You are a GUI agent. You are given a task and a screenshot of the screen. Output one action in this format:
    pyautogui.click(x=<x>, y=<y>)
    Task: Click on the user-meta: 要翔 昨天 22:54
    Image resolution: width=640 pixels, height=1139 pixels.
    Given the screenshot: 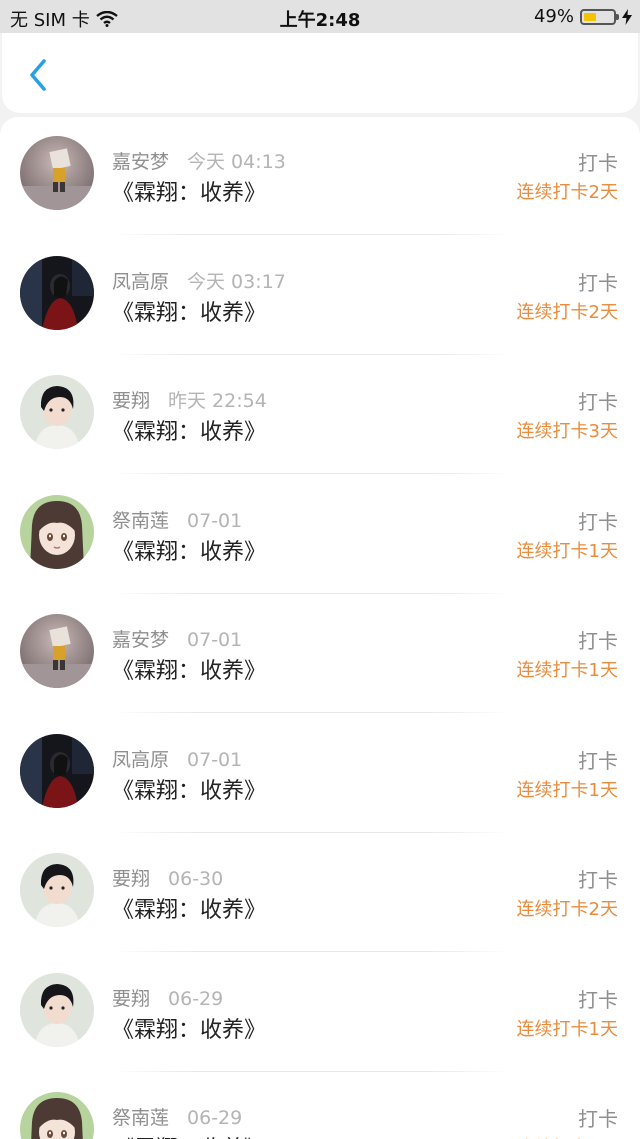 What is the action you would take?
    pyautogui.click(x=189, y=399)
    